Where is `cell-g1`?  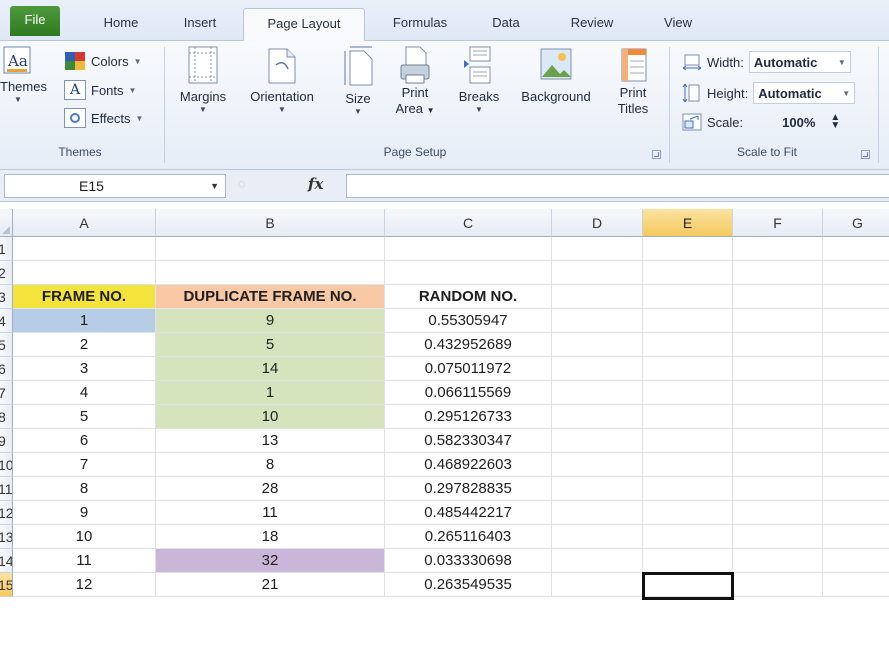 cell-g1 is located at coordinates (856, 249).